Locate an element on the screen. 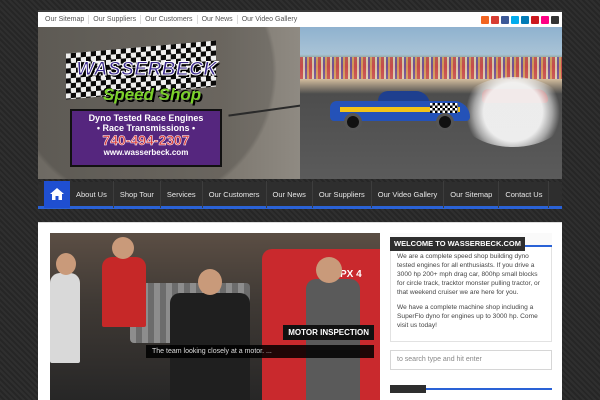 This screenshot has width=600, height=400. welcome-widget-header: WELCOME TO WASSERBECK.COM is located at coordinates (471, 242).